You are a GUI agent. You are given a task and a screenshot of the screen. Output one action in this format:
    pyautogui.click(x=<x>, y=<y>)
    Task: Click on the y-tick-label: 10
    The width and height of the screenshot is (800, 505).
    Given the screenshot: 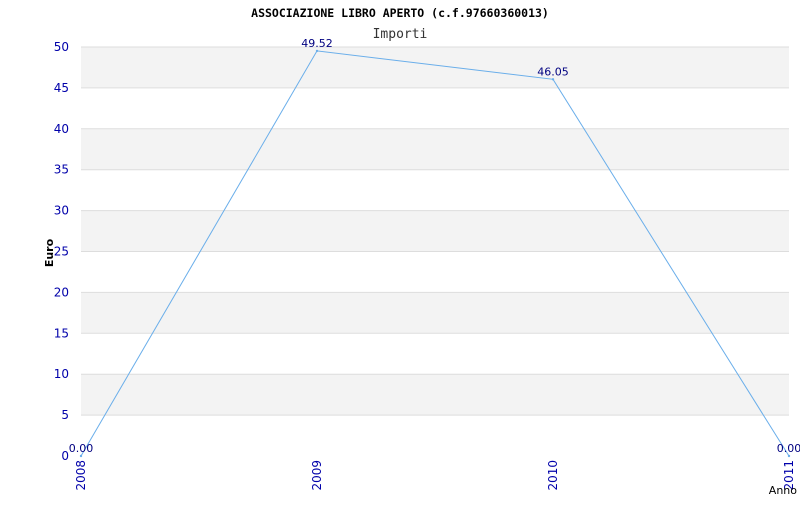 What is the action you would take?
    pyautogui.click(x=61, y=374)
    